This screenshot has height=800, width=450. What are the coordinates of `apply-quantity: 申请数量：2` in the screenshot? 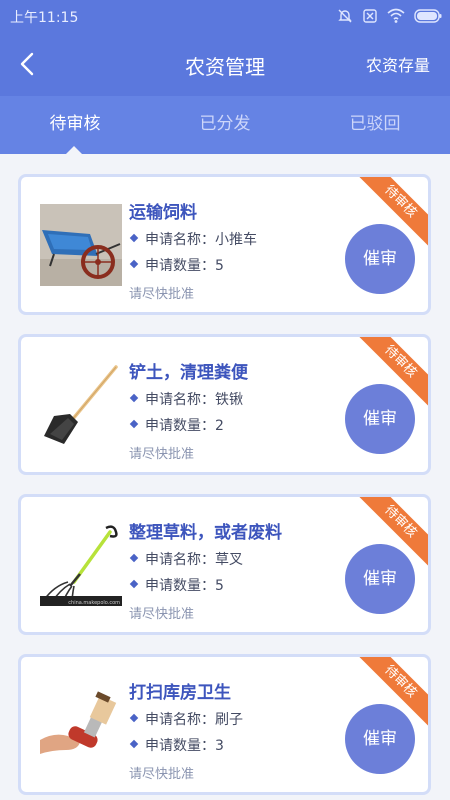 It's located at (176, 425).